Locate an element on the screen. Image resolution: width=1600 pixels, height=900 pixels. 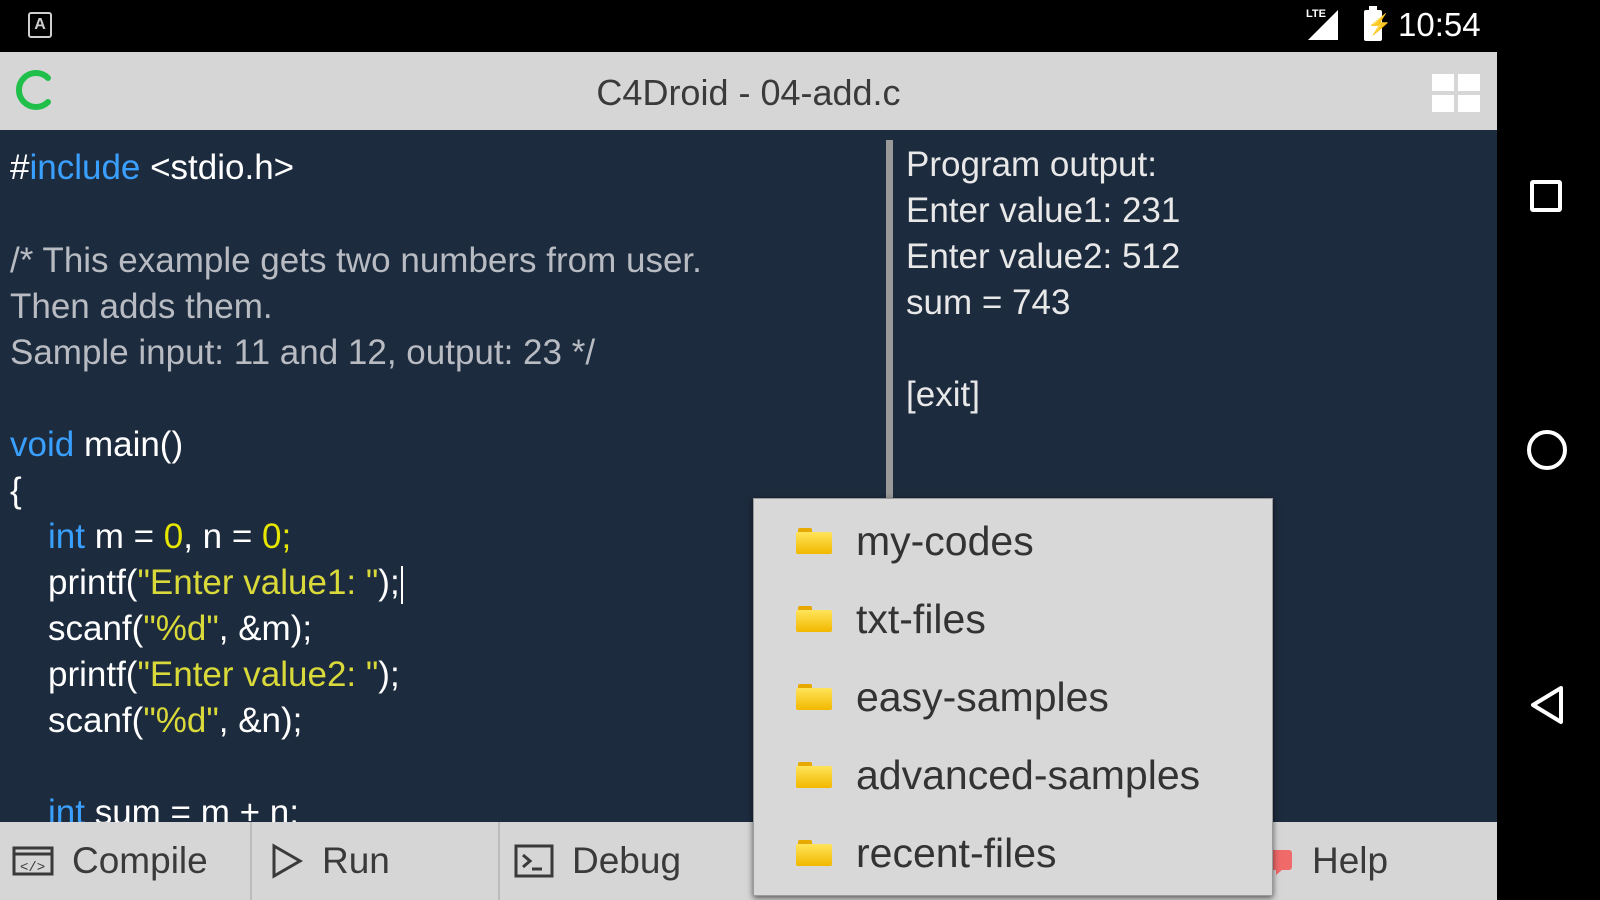
output-line: Enter value1: 231 is located at coordinates (1043, 210).